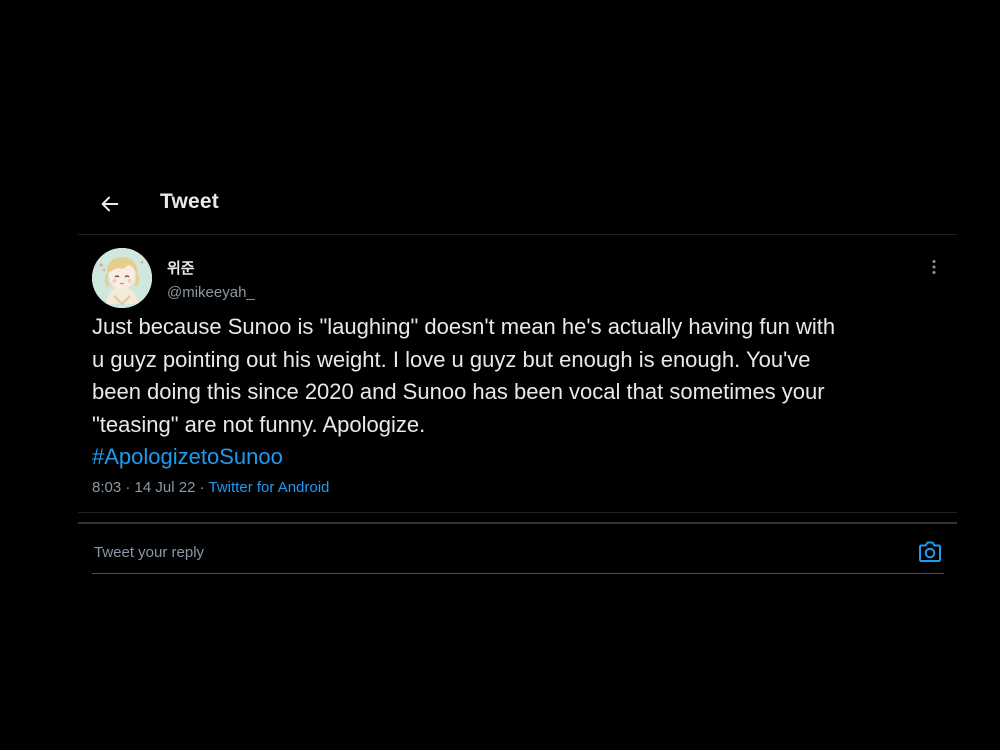 This screenshot has width=1000, height=750. I want to click on arrow-left-icon, so click(110, 204).